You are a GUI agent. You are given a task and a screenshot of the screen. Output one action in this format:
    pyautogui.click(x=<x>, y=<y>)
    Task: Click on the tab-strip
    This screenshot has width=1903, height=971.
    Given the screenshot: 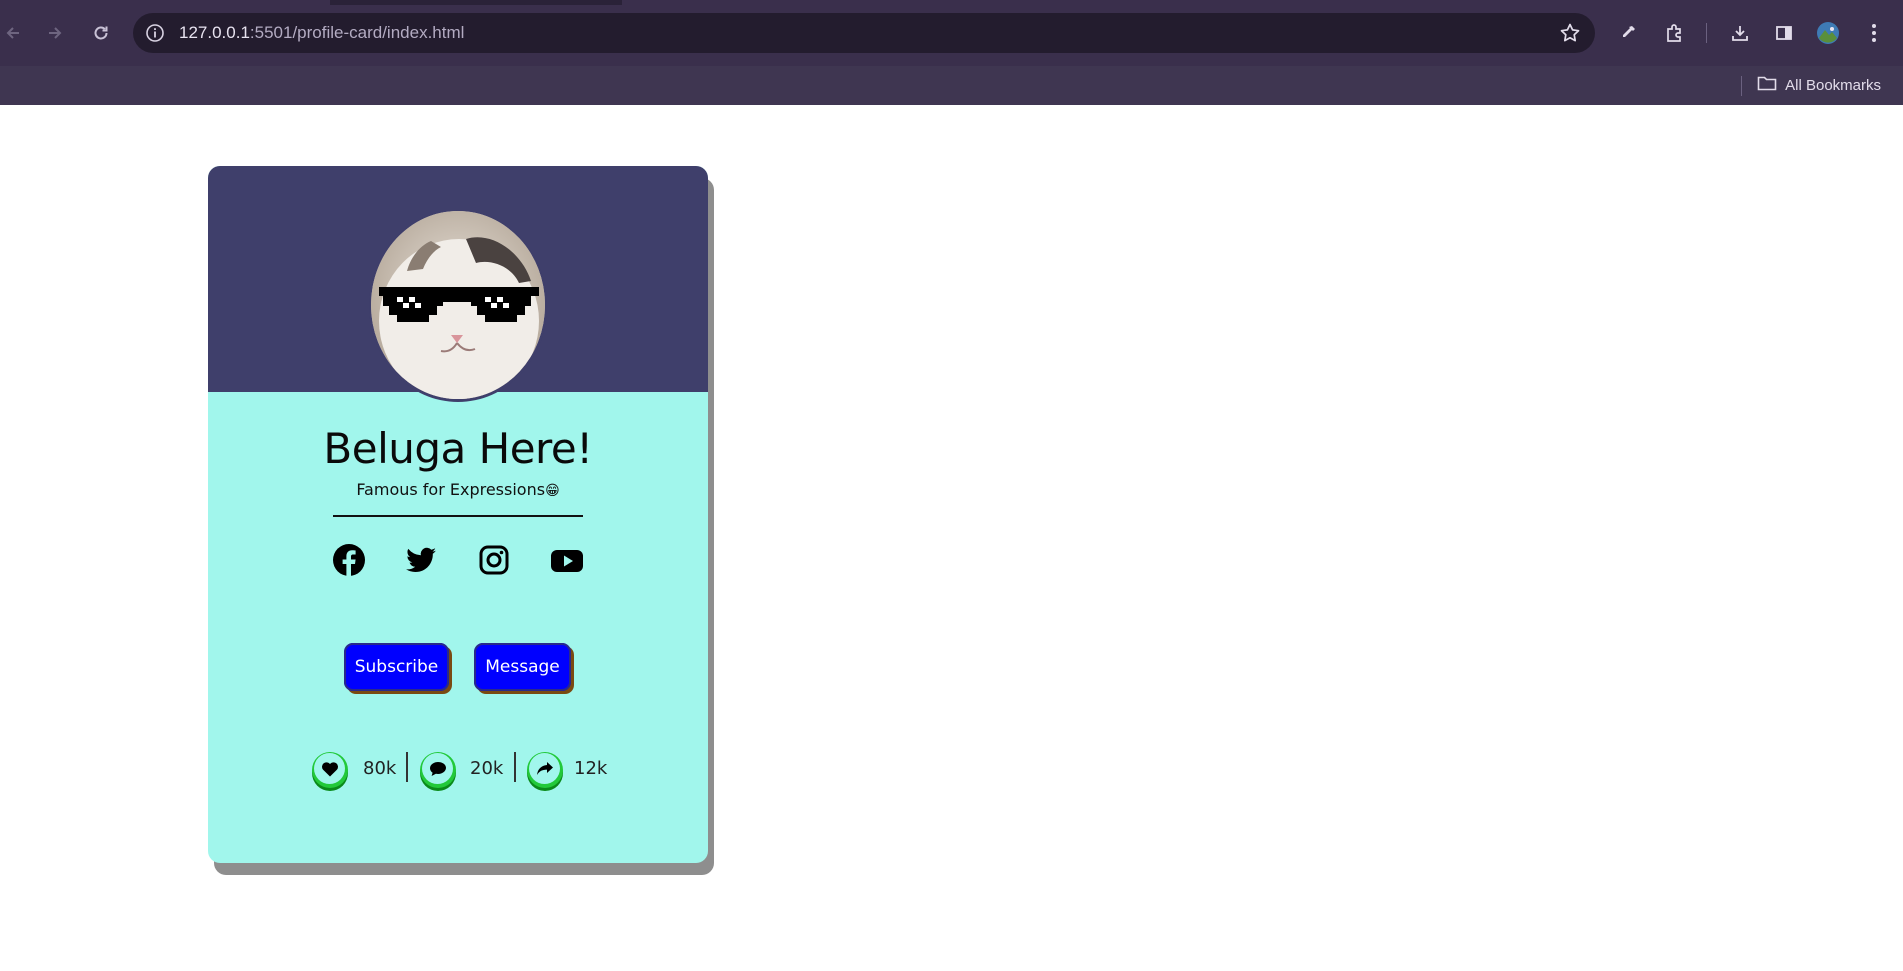 What is the action you would take?
    pyautogui.click(x=951, y=2)
    